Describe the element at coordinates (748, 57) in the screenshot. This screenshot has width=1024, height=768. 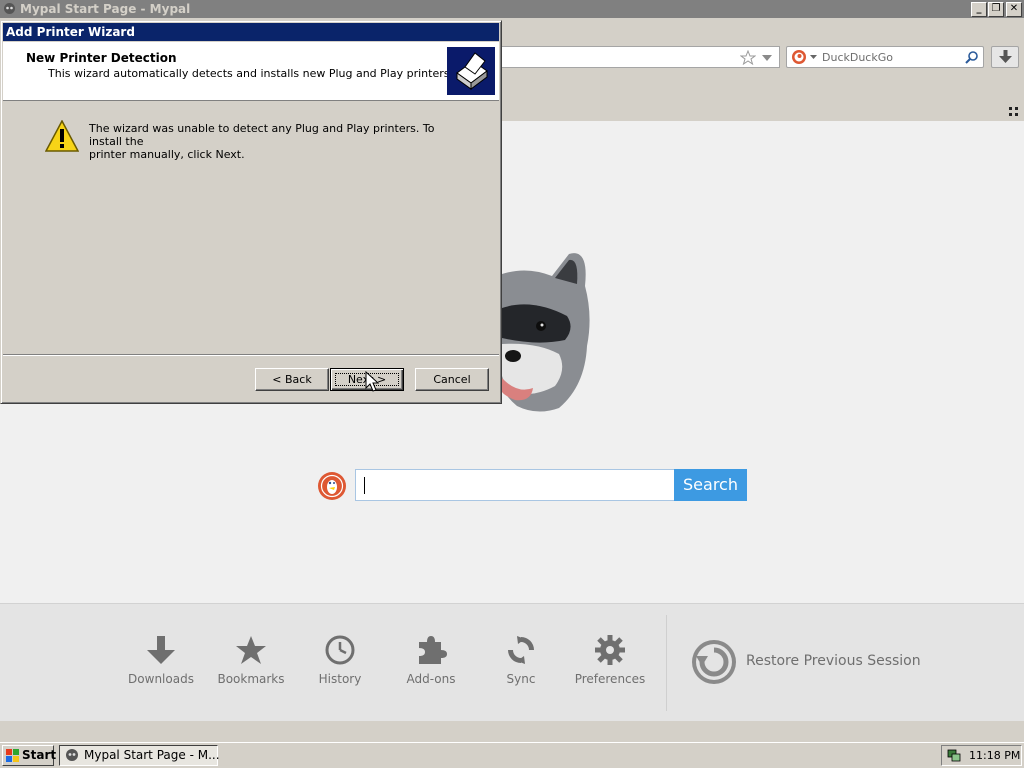
I see `bookmark-star-icon` at that location.